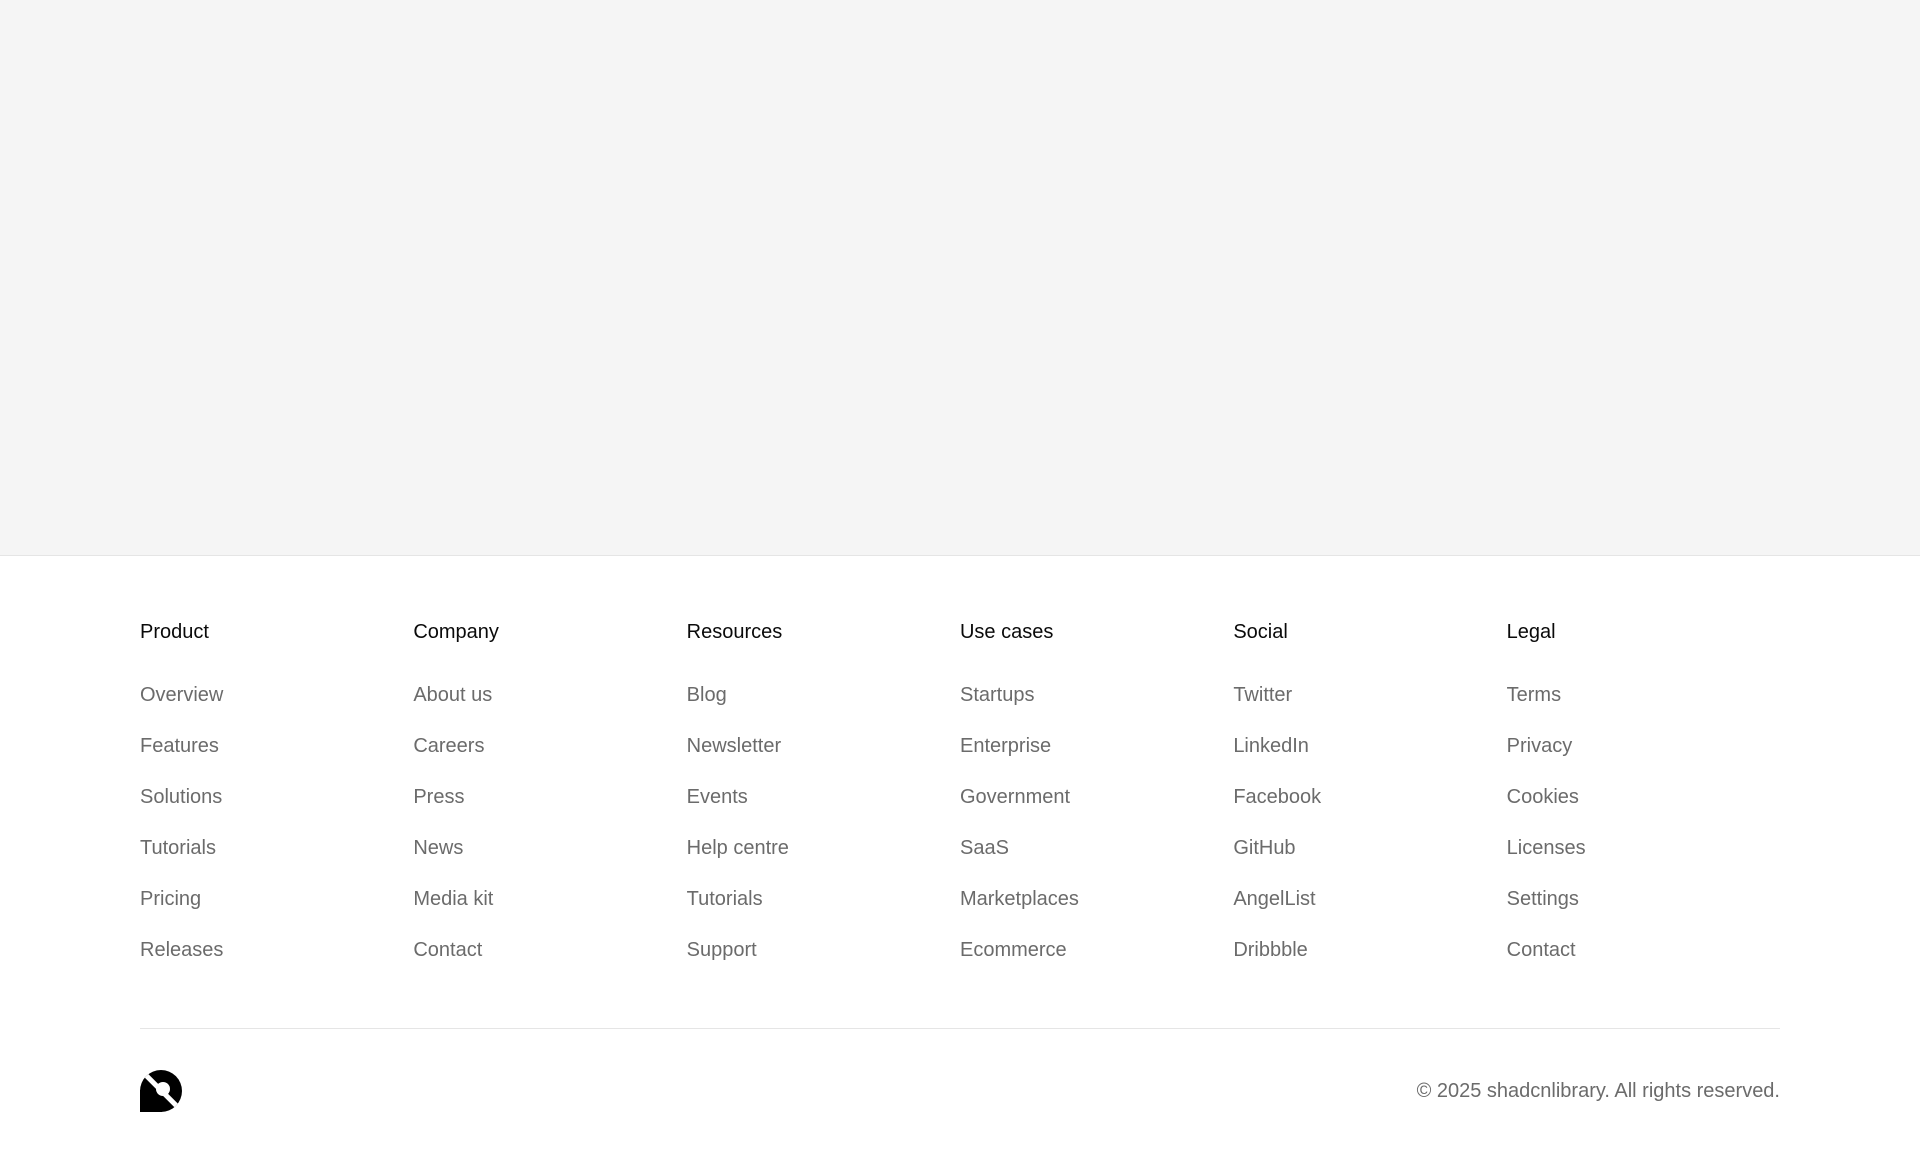 This screenshot has height=1152, width=1920. What do you see at coordinates (453, 899) in the screenshot?
I see `footer-link-media-kit: Media kit` at bounding box center [453, 899].